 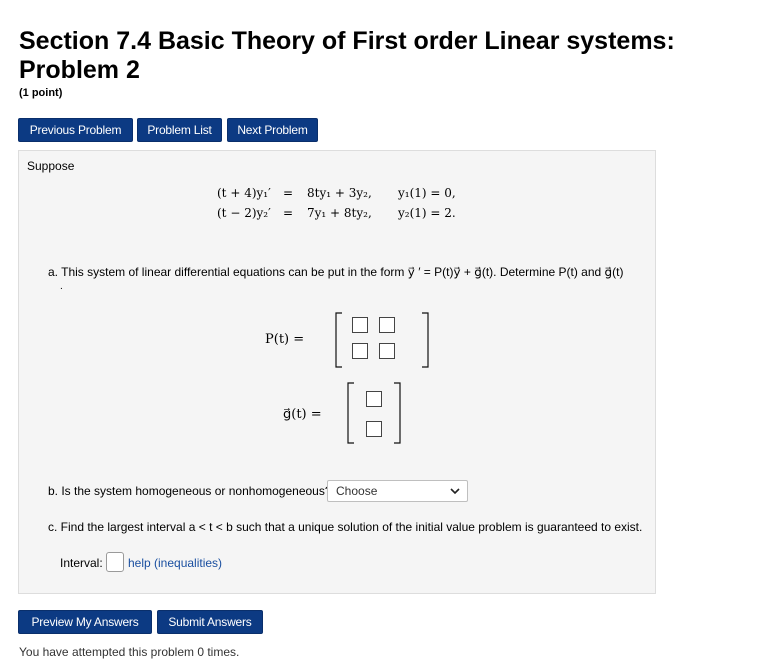 I want to click on eq1-lhs: (t + 4)y₁′, so click(x=244, y=193).